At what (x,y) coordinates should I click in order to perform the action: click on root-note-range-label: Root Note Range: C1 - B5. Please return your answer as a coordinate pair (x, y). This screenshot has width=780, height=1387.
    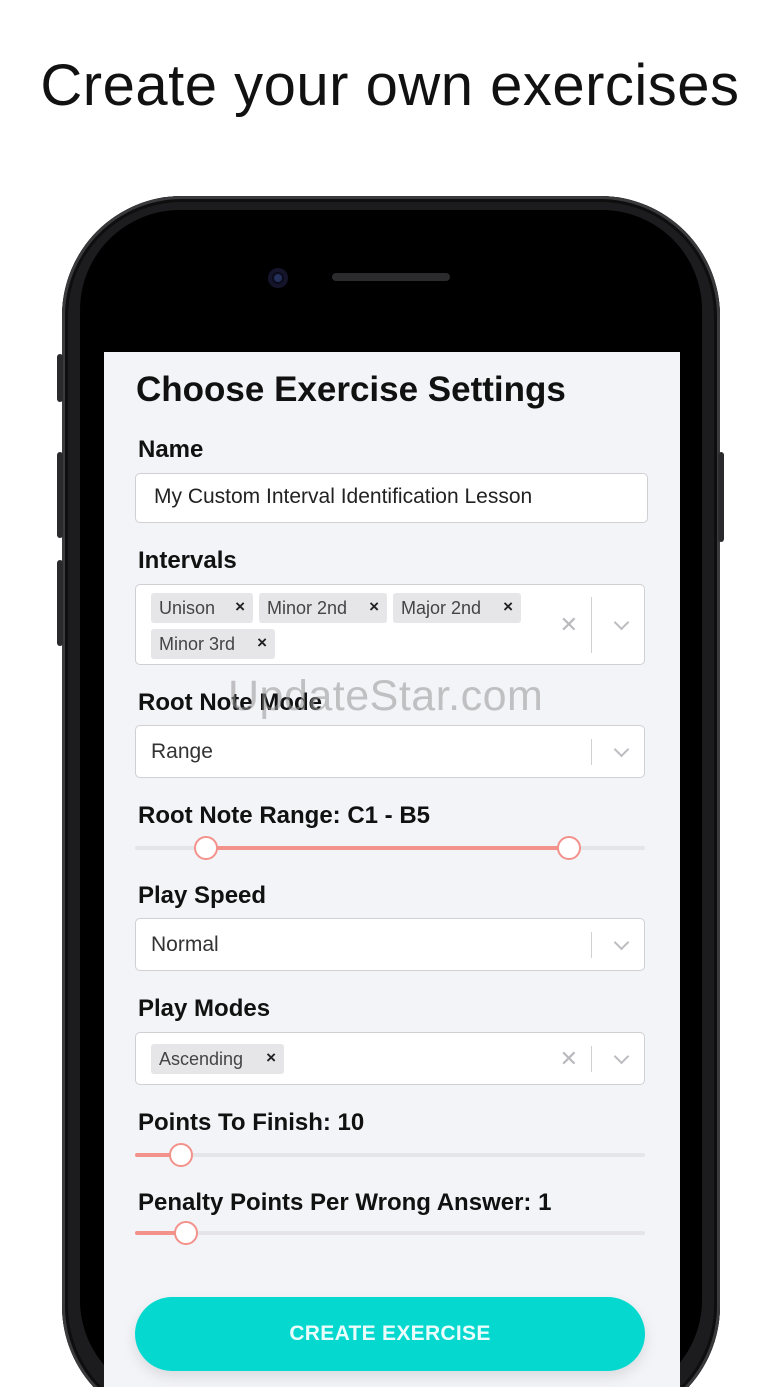
    Looking at the image, I should click on (284, 815).